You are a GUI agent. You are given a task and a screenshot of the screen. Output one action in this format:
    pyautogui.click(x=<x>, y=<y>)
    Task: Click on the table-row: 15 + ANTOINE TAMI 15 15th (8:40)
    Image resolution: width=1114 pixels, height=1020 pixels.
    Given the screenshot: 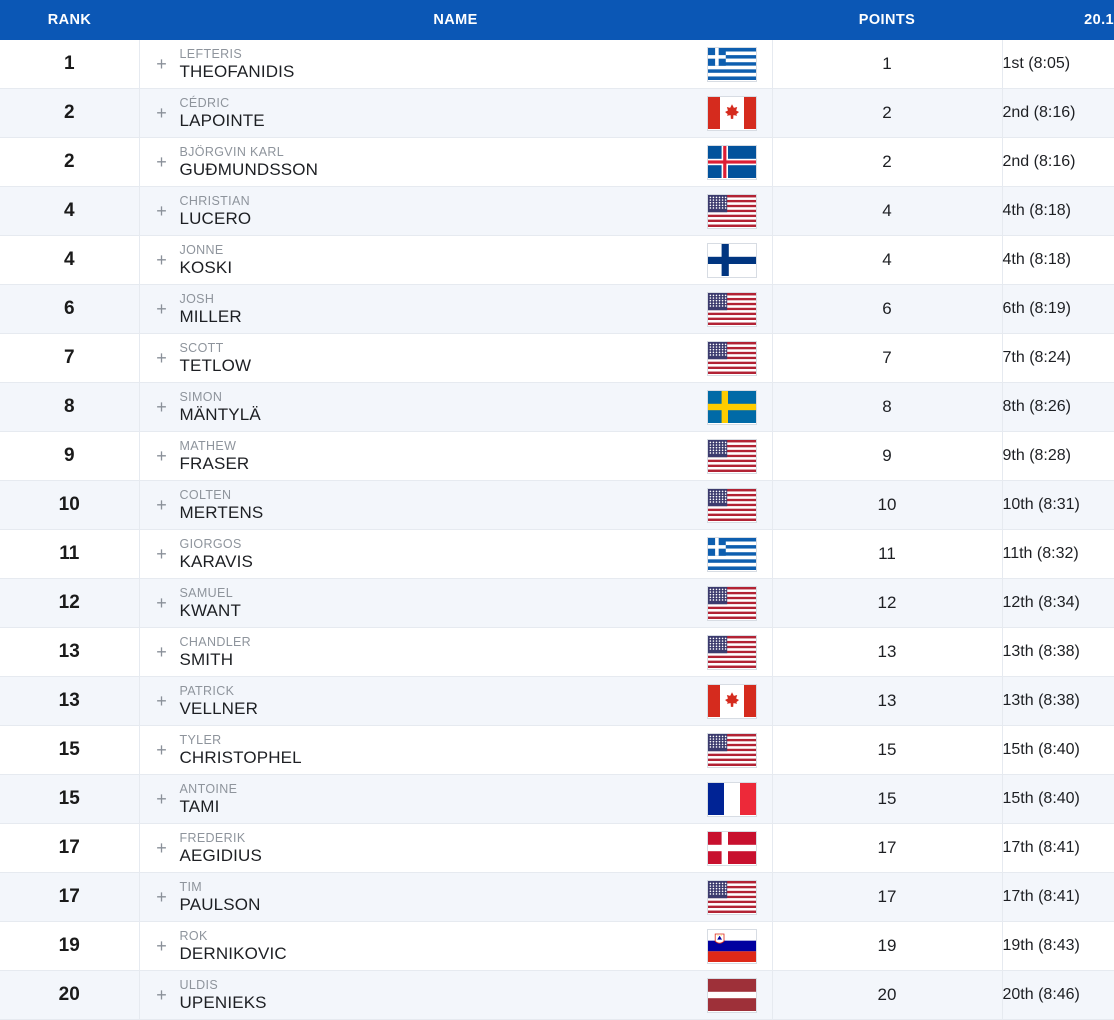 What is the action you would take?
    pyautogui.click(x=557, y=799)
    